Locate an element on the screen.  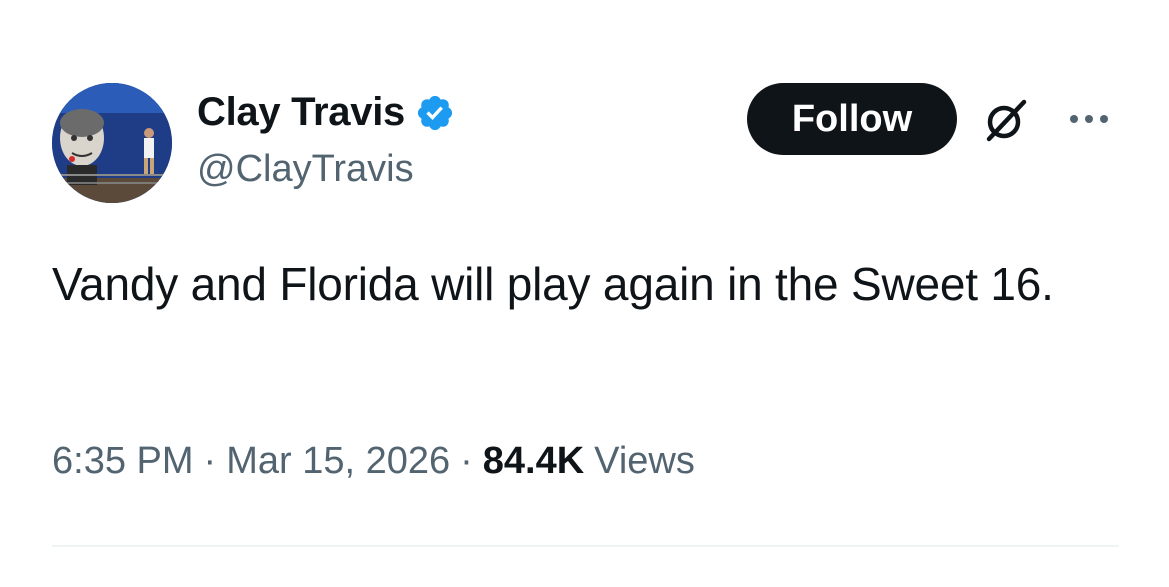
author-handle: @ClayTravis is located at coordinates (305, 169).